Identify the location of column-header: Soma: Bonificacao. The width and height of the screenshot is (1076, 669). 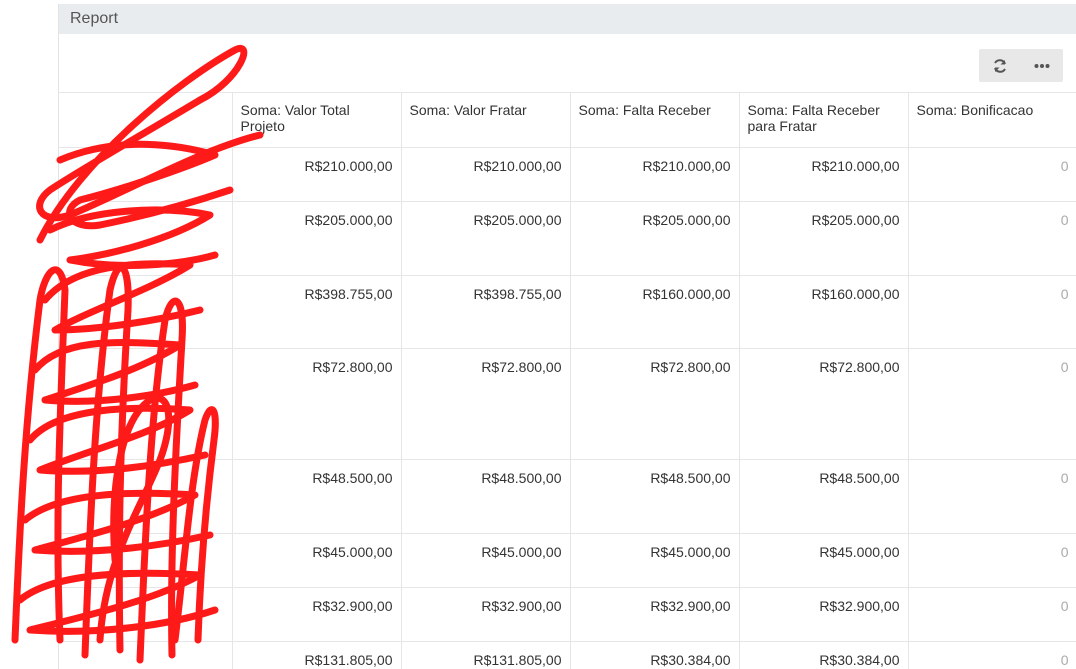
(992, 120).